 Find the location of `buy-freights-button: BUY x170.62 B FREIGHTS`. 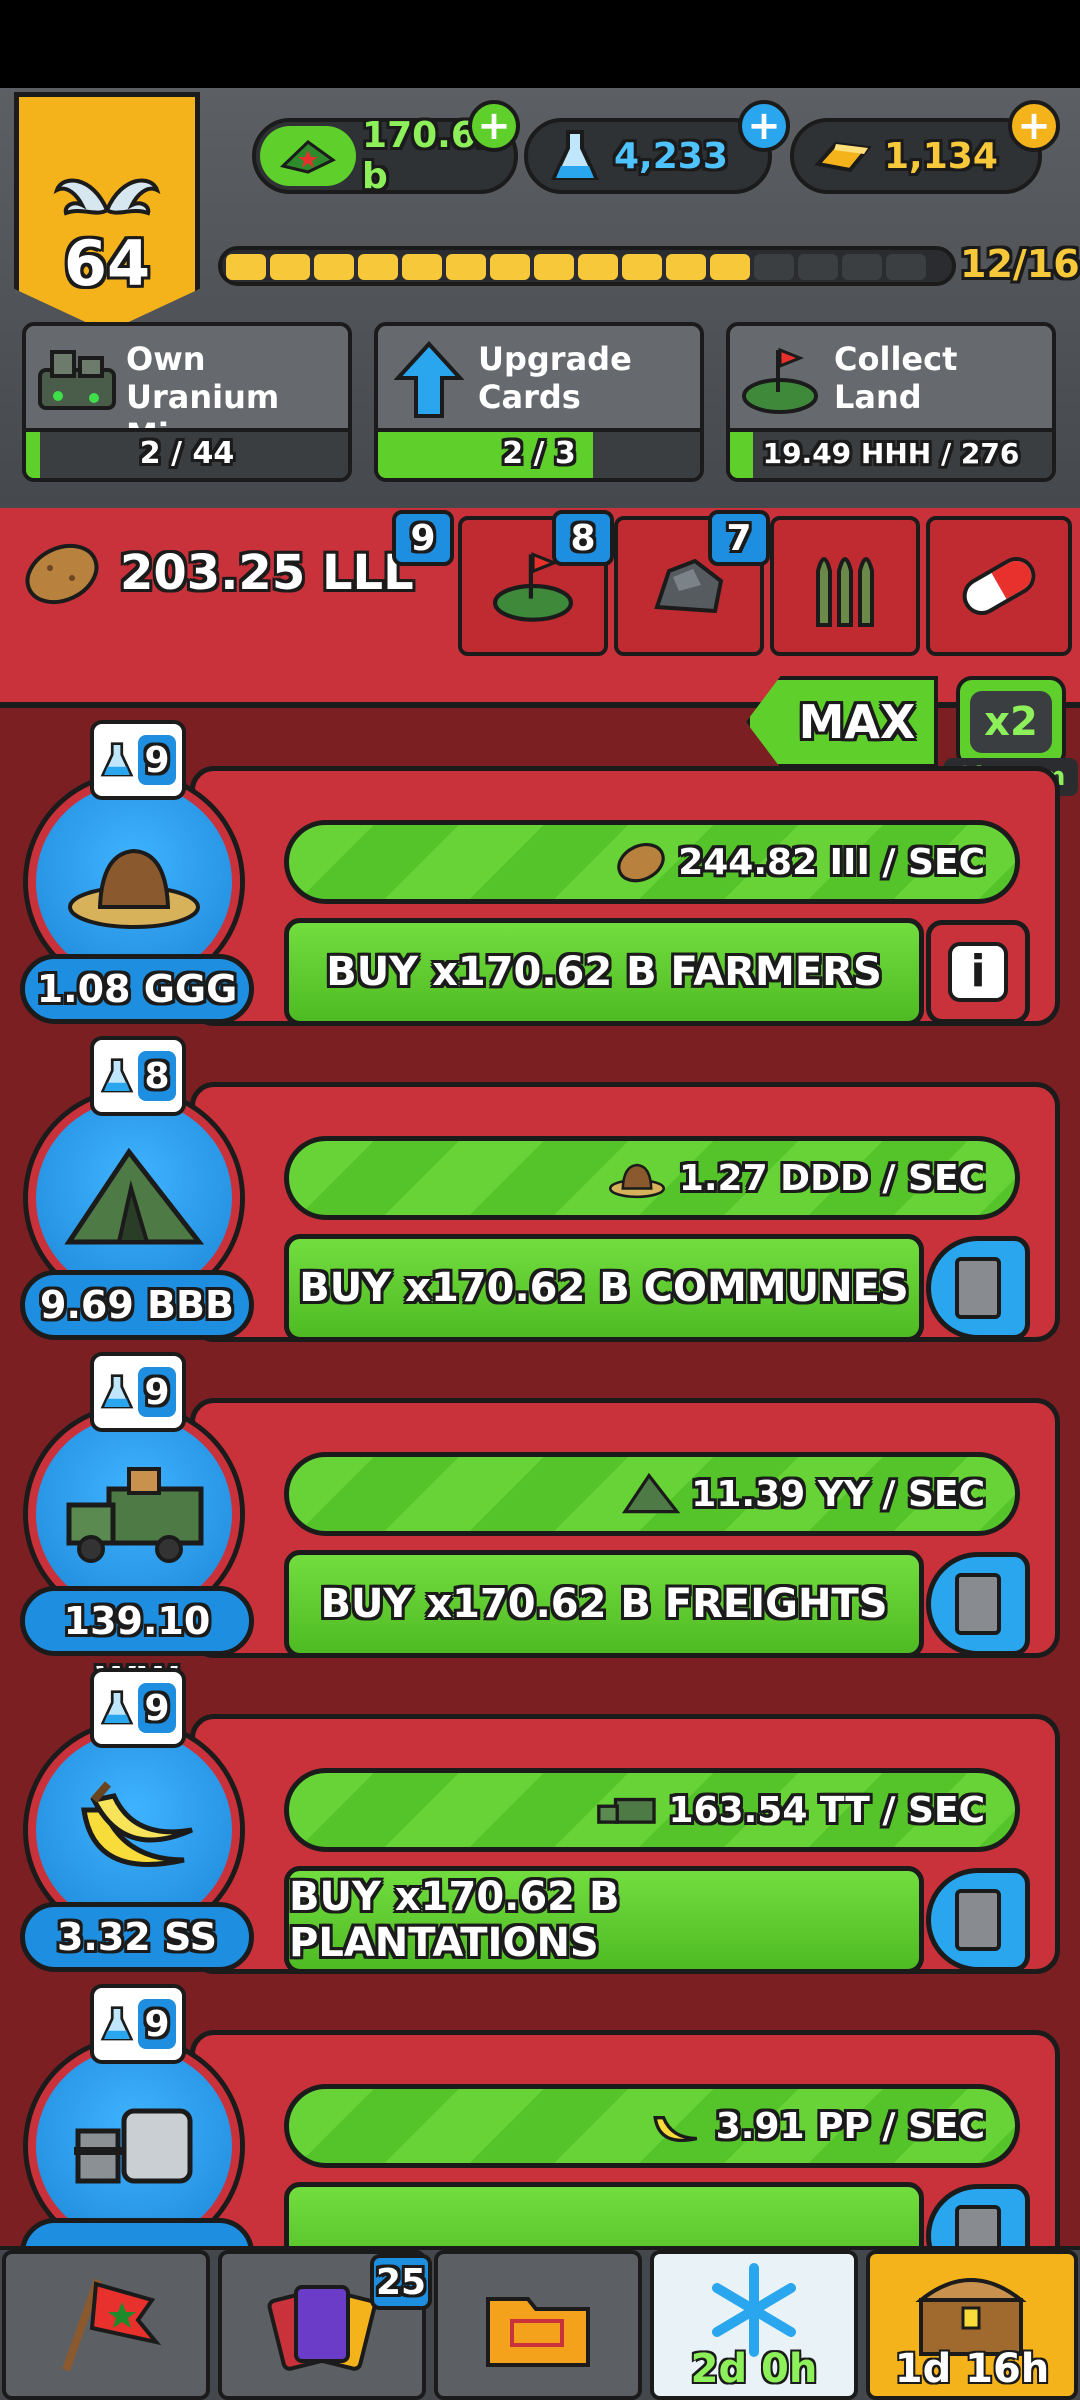

buy-freights-button: BUY x170.62 B FREIGHTS is located at coordinates (604, 1604).